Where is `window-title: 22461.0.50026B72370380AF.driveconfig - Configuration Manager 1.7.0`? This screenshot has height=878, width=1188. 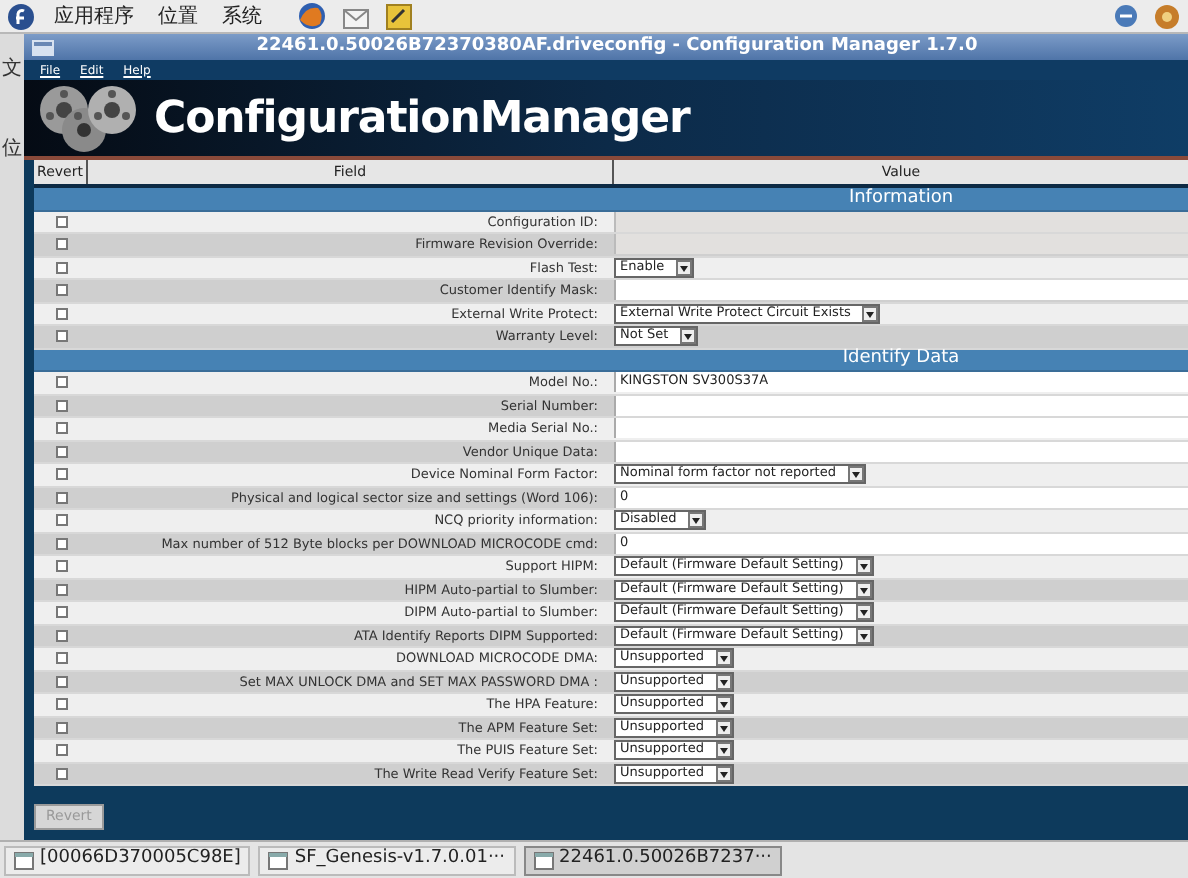 window-title: 22461.0.50026B72370380AF.driveconfig - Configuration Manager 1.7.0 is located at coordinates (617, 46).